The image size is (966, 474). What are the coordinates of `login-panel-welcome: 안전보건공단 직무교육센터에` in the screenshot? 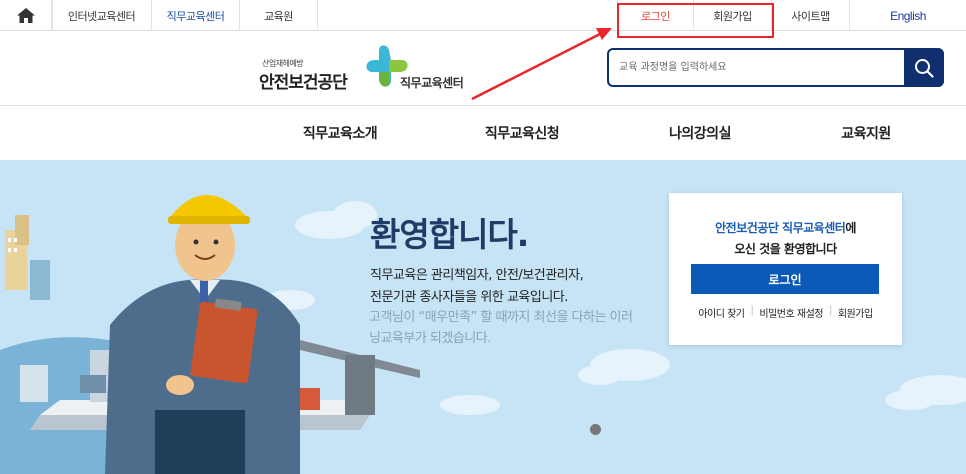 It's located at (785, 227).